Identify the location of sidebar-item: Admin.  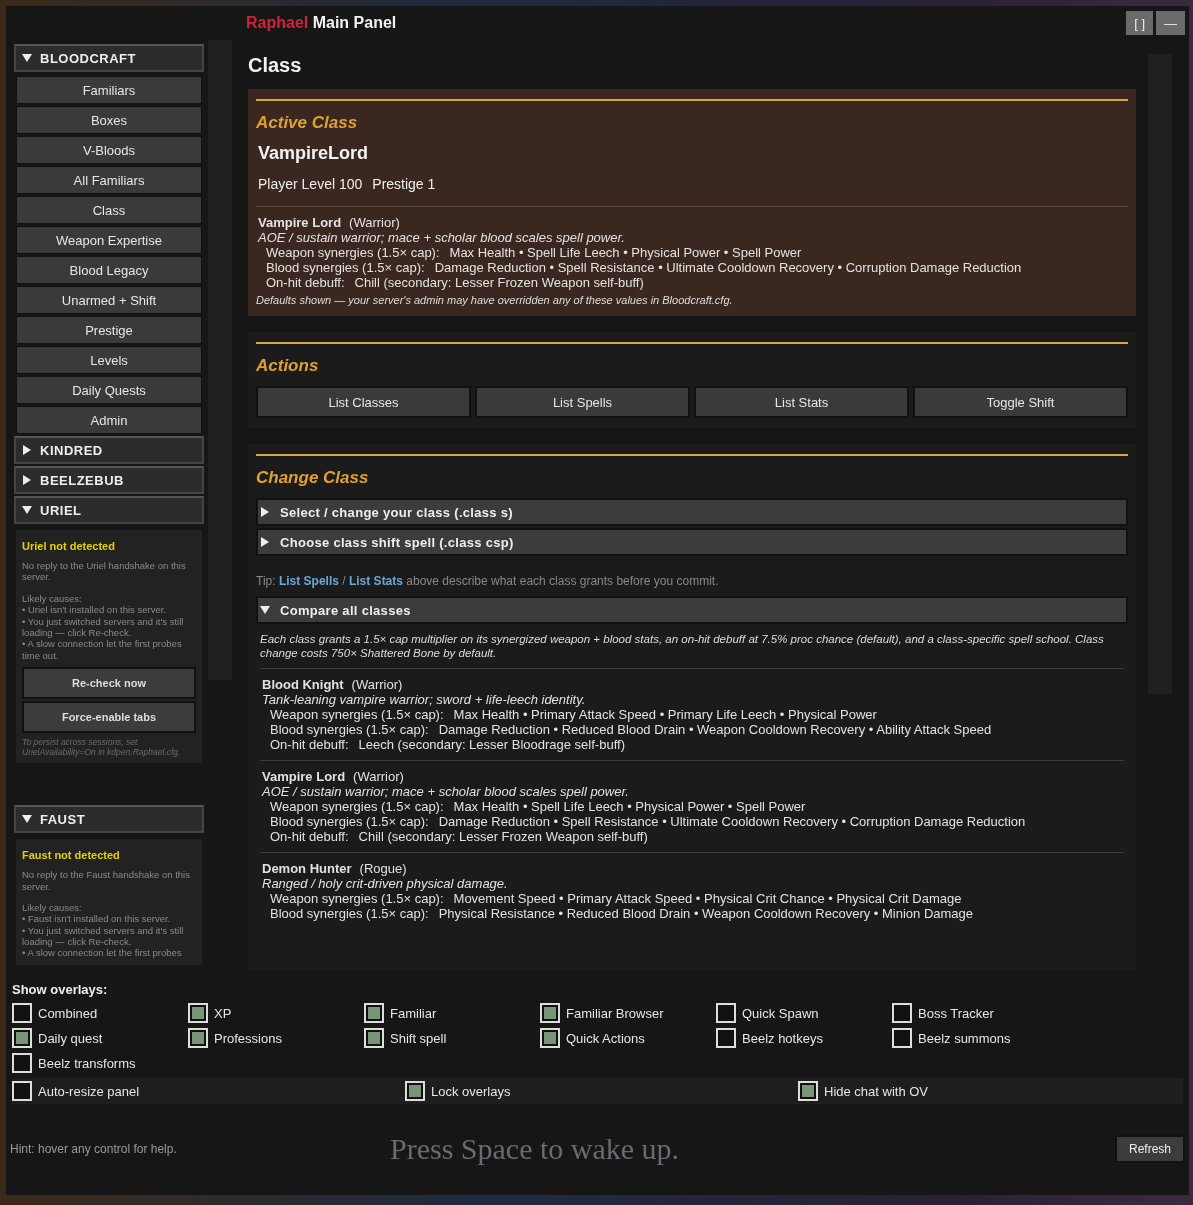
(109, 420).